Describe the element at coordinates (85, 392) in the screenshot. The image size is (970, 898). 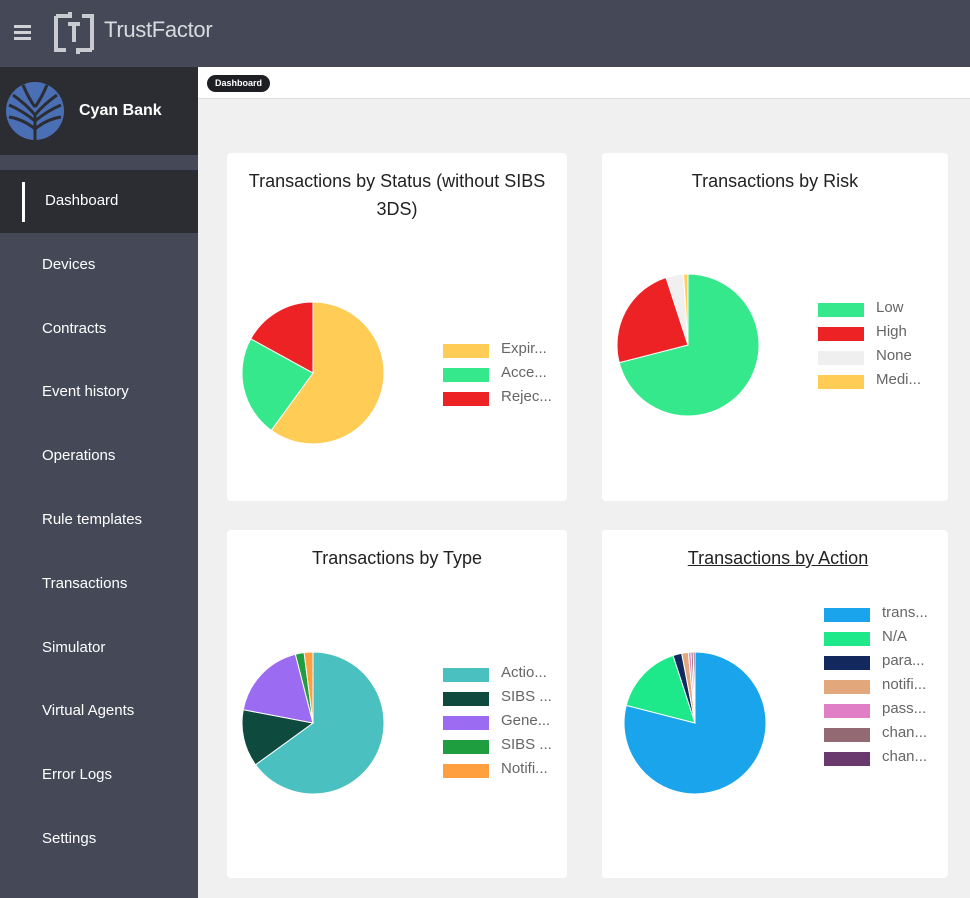
I see `sidebar-item-label: Event history` at that location.